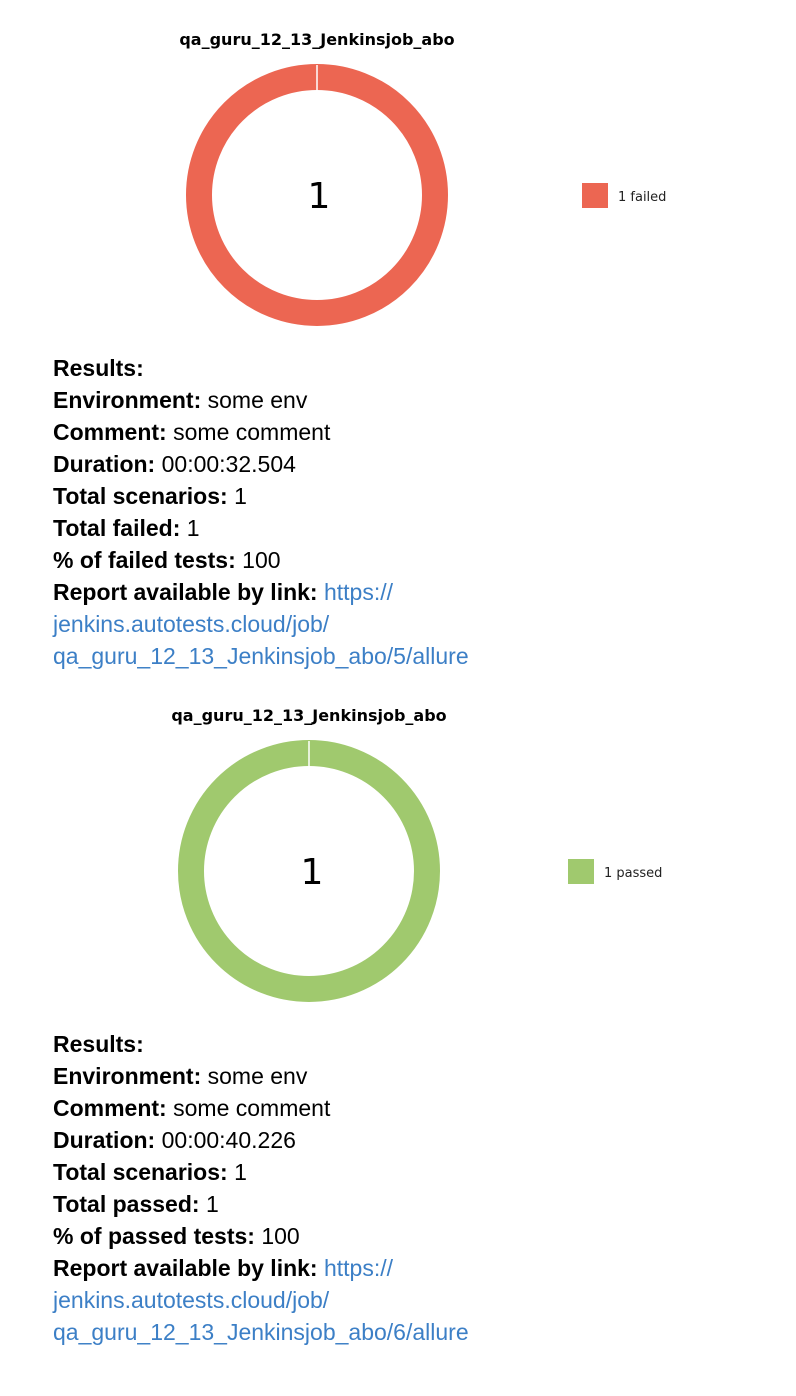  What do you see at coordinates (117, 528) in the screenshot?
I see `total-failed-label: Total failed:` at bounding box center [117, 528].